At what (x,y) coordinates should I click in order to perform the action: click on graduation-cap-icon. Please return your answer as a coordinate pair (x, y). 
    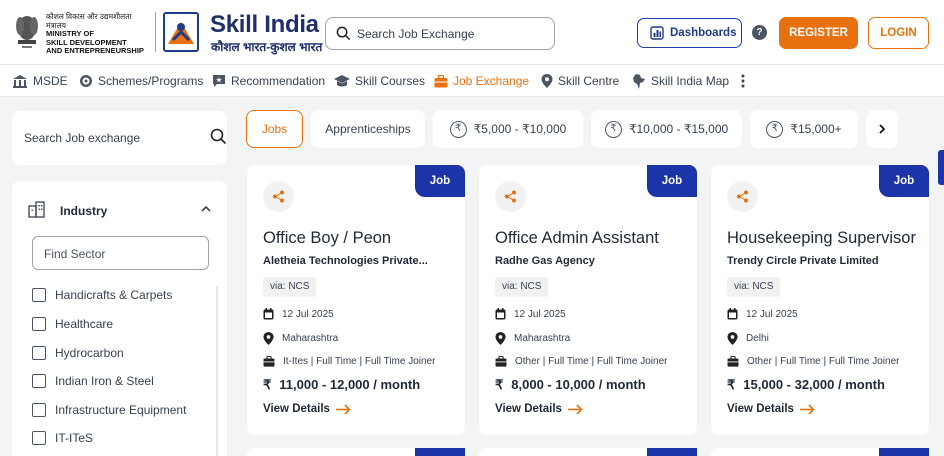
    Looking at the image, I should click on (342, 81).